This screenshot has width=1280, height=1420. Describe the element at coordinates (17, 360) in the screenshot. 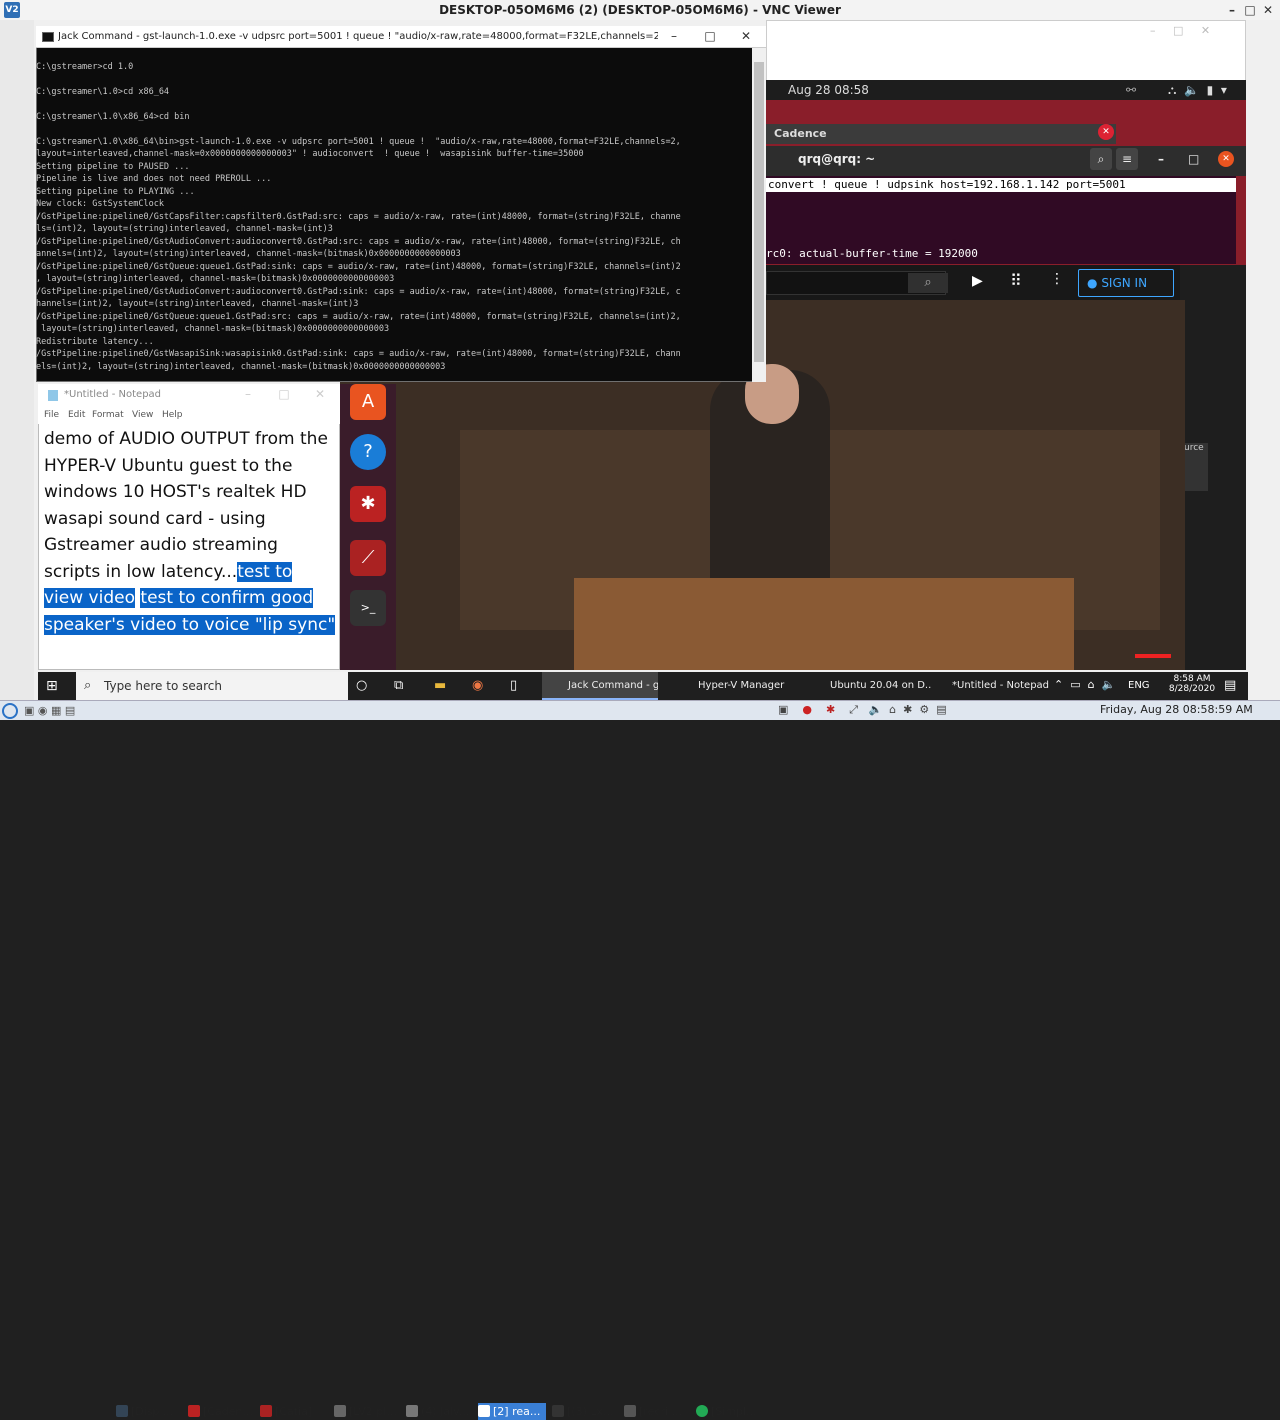

I see `host-left-strip` at that location.